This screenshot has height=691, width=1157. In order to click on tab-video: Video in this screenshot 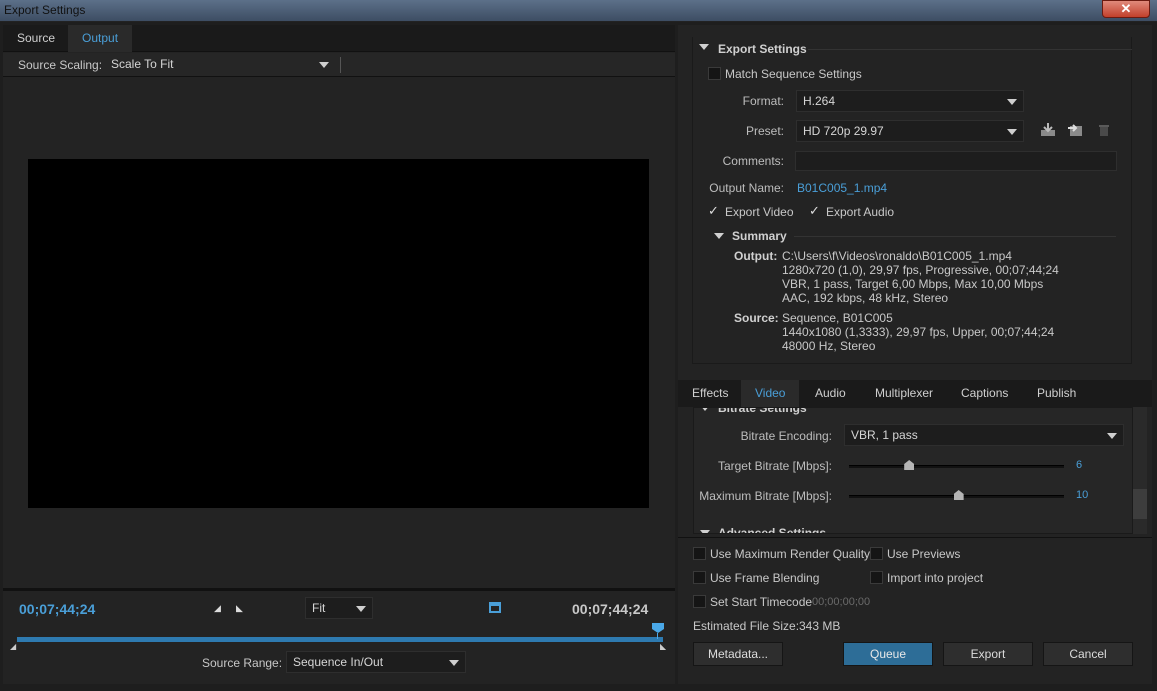, I will do `click(770, 393)`.